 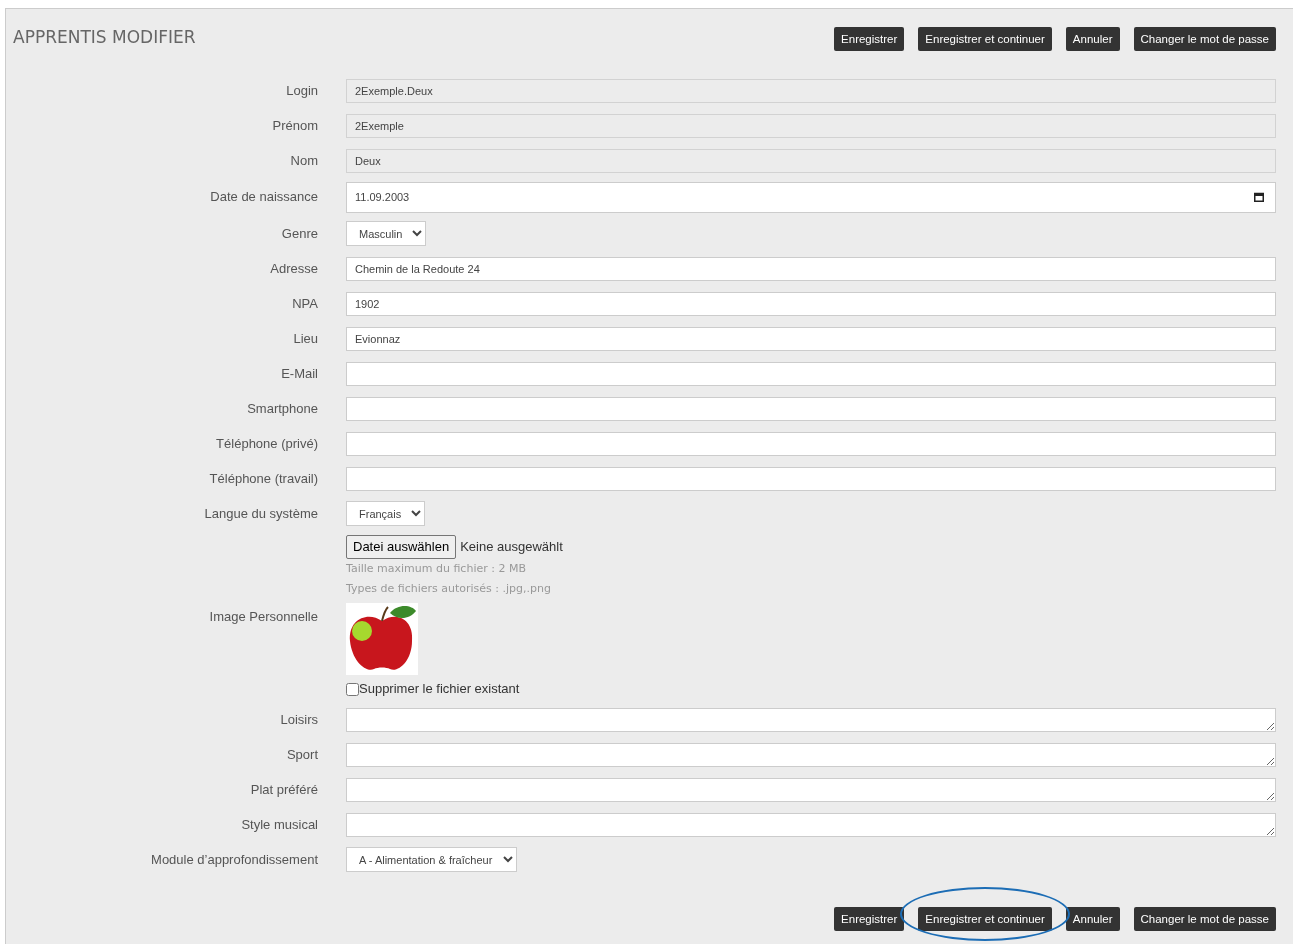 What do you see at coordinates (811, 197) in the screenshot?
I see `date-field: 11.09.2003` at bounding box center [811, 197].